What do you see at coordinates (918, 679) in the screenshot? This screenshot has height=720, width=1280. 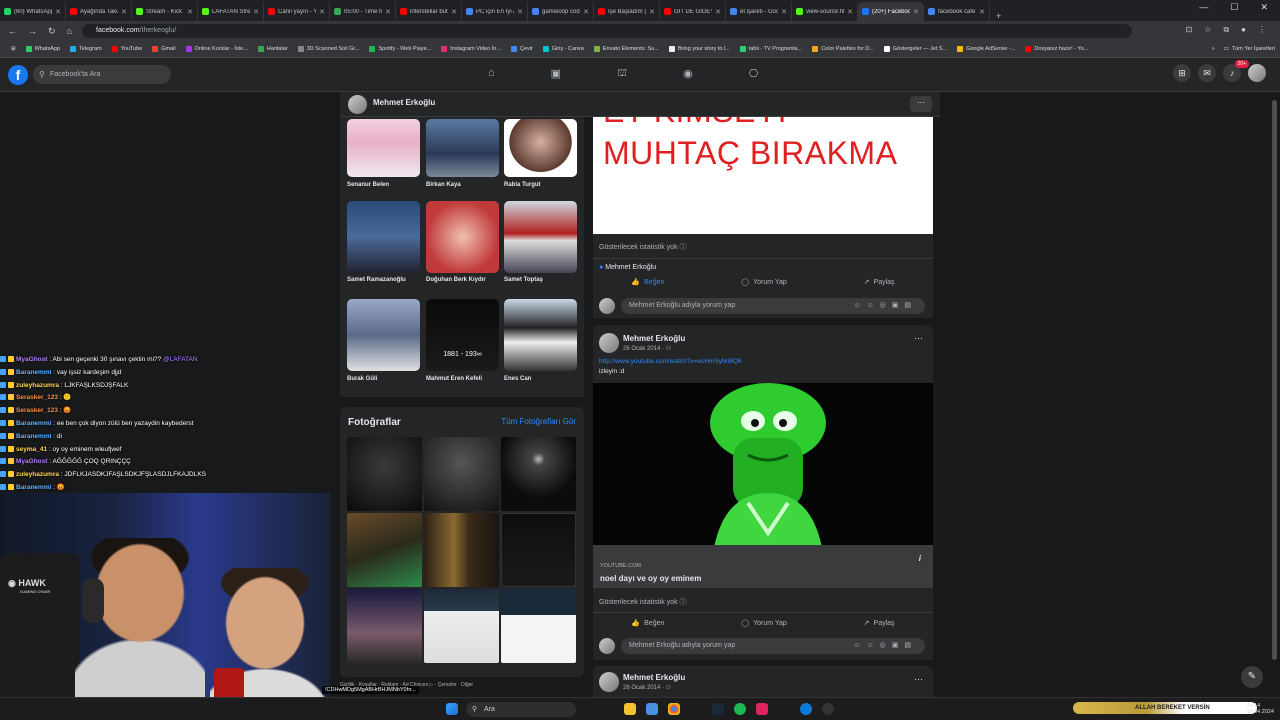 I see `post3-more-icon: ···` at bounding box center [918, 679].